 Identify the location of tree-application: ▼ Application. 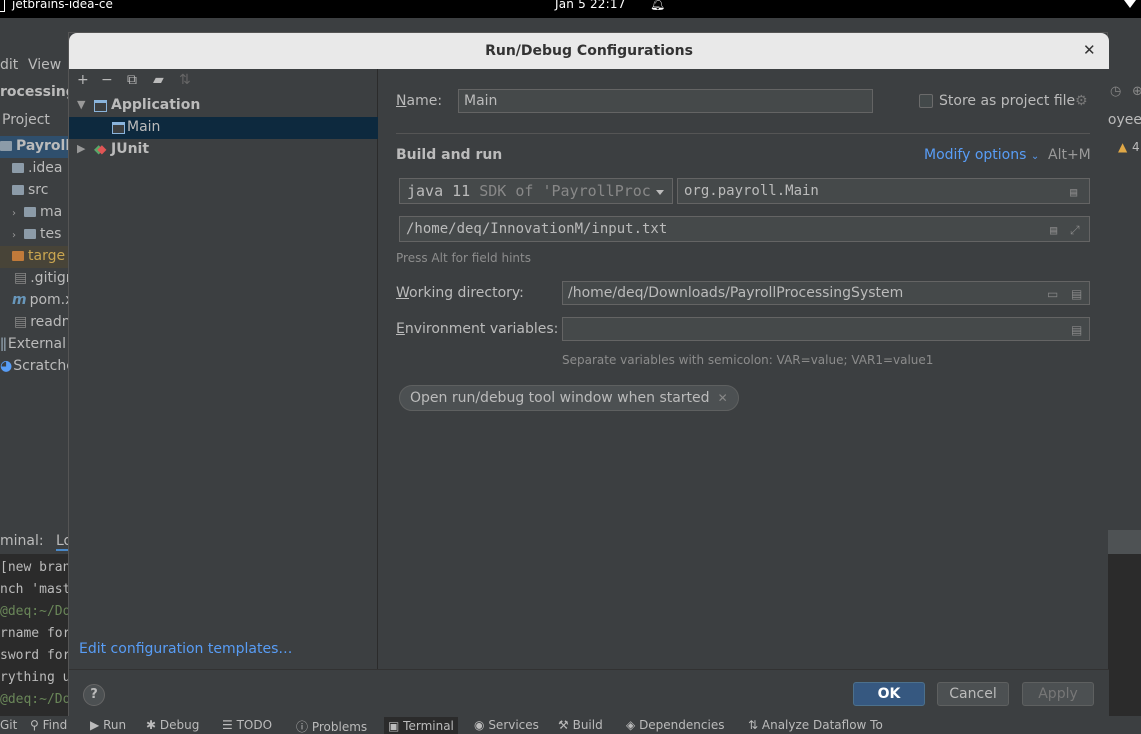
(223, 106).